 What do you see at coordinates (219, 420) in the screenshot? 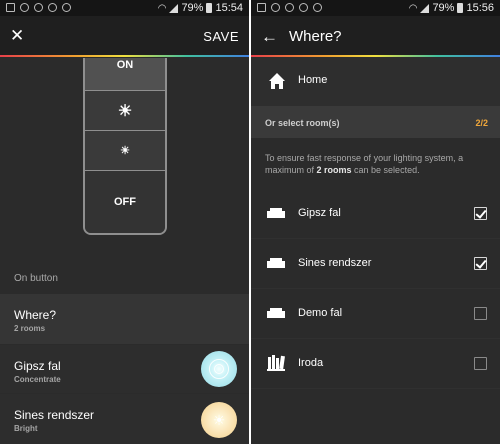
I see `bright-scene-icon: ☀` at bounding box center [219, 420].